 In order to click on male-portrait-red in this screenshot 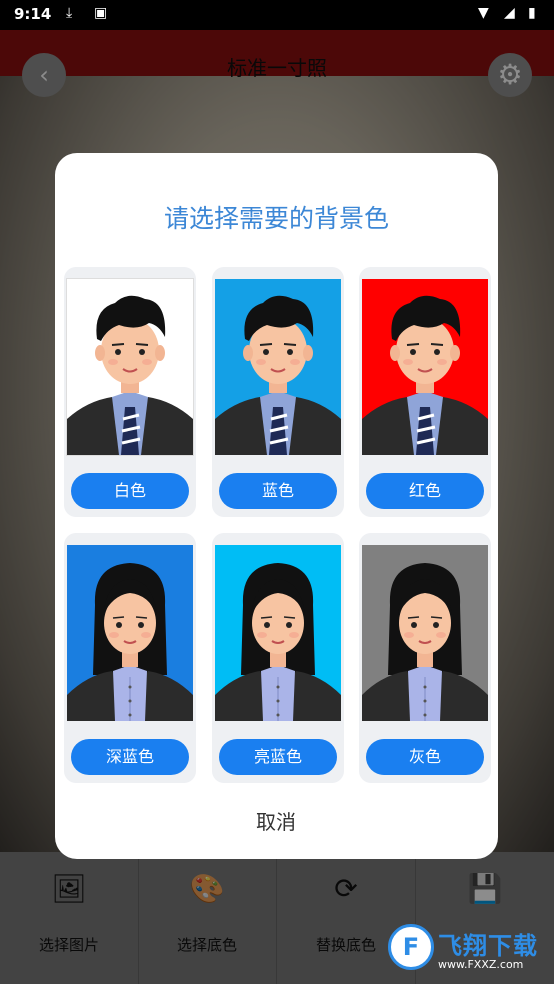, I will do `click(425, 367)`.